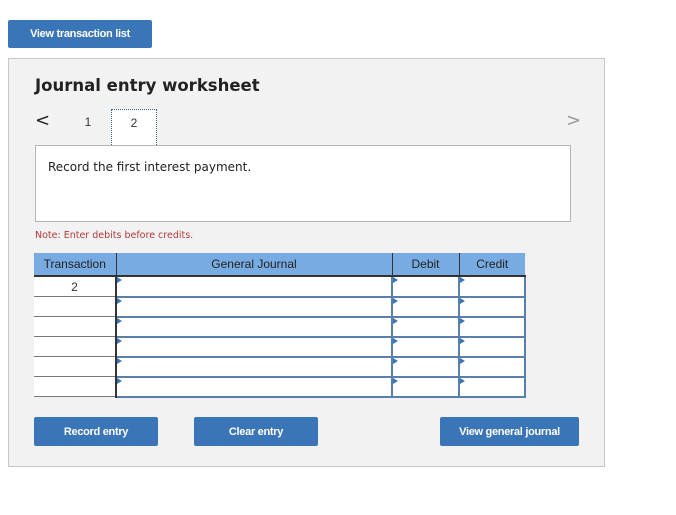  What do you see at coordinates (150, 167) in the screenshot?
I see `transaction-description: Record the first interest payment.` at bounding box center [150, 167].